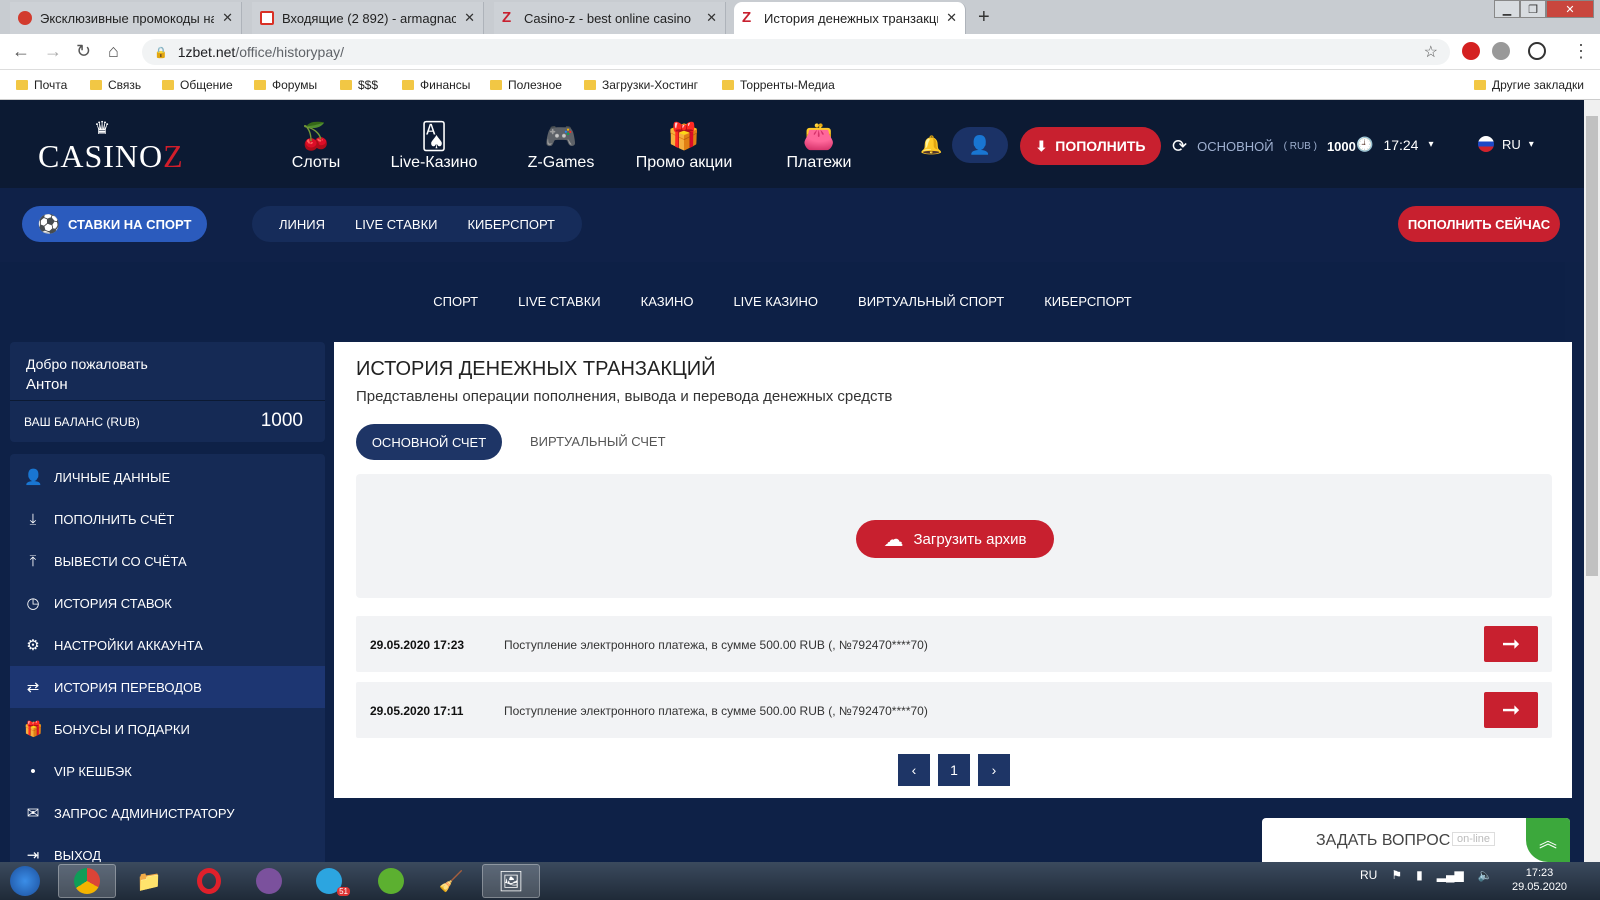 This screenshot has height=900, width=1600. I want to click on bookmark-folder: Почта, so click(41, 85).